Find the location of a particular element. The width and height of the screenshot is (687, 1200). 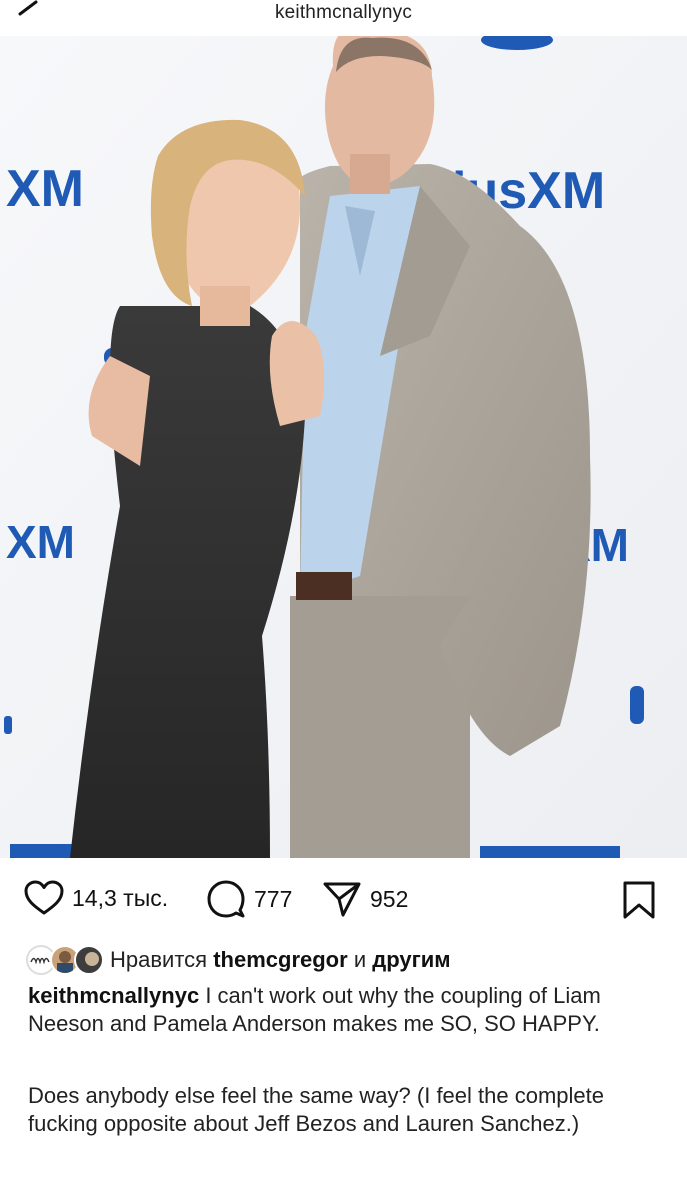

share-icon is located at coordinates (342, 899).